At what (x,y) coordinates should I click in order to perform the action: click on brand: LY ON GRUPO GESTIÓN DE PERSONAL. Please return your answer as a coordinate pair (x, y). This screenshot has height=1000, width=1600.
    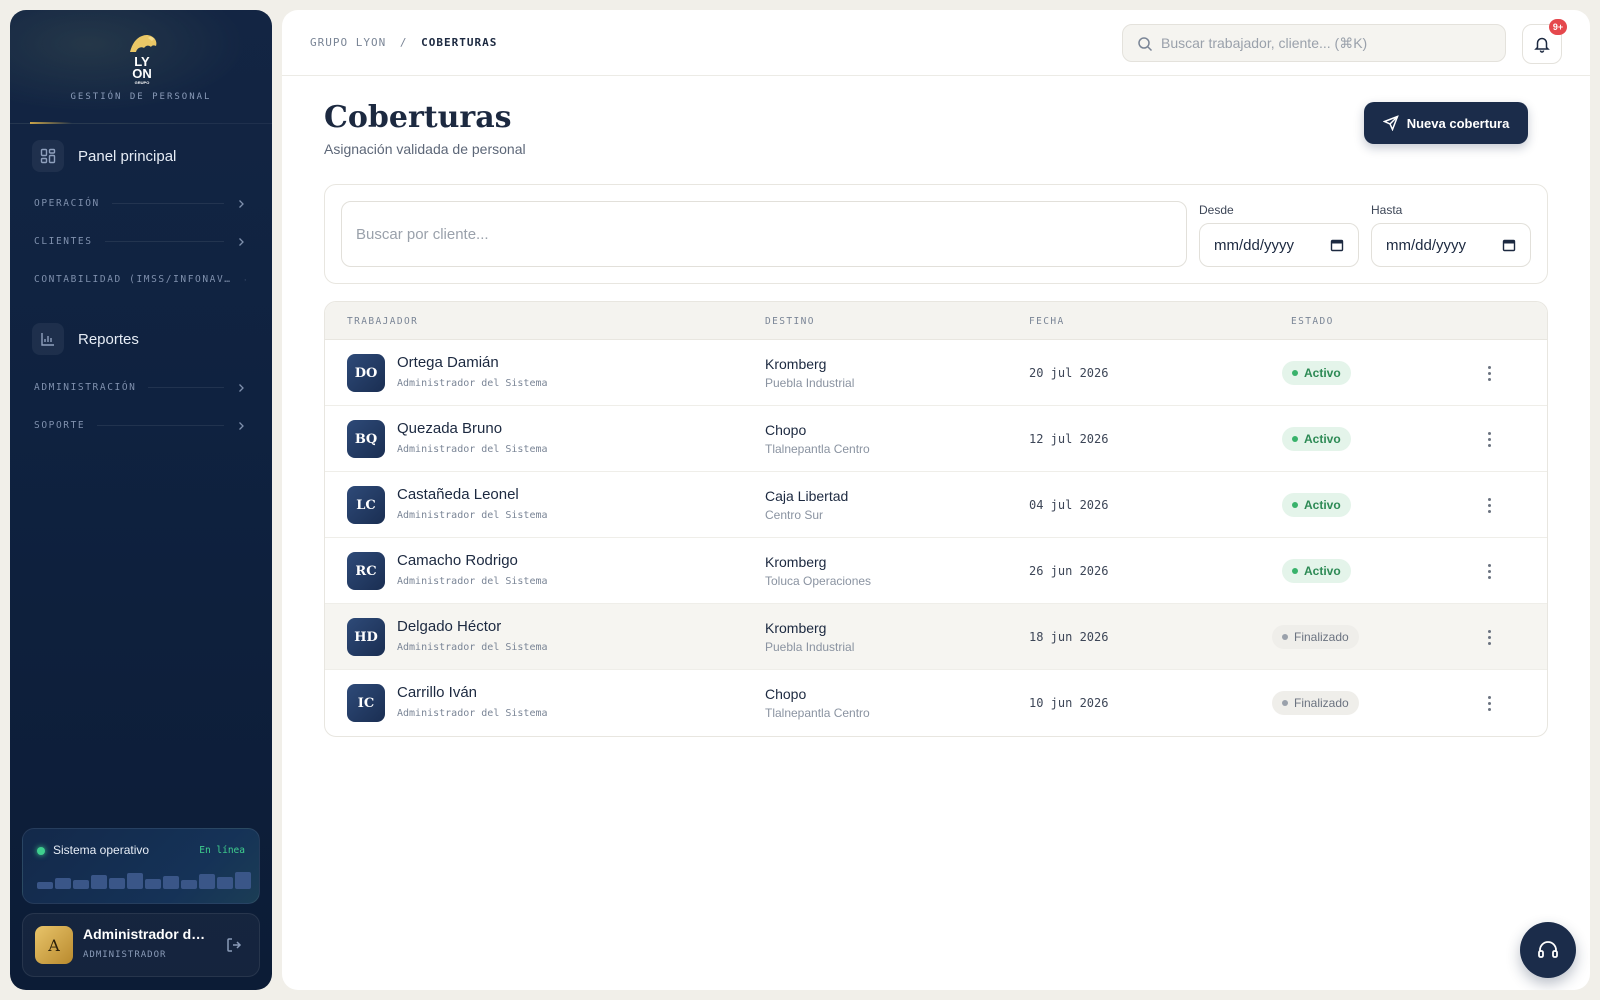
    Looking at the image, I should click on (141, 67).